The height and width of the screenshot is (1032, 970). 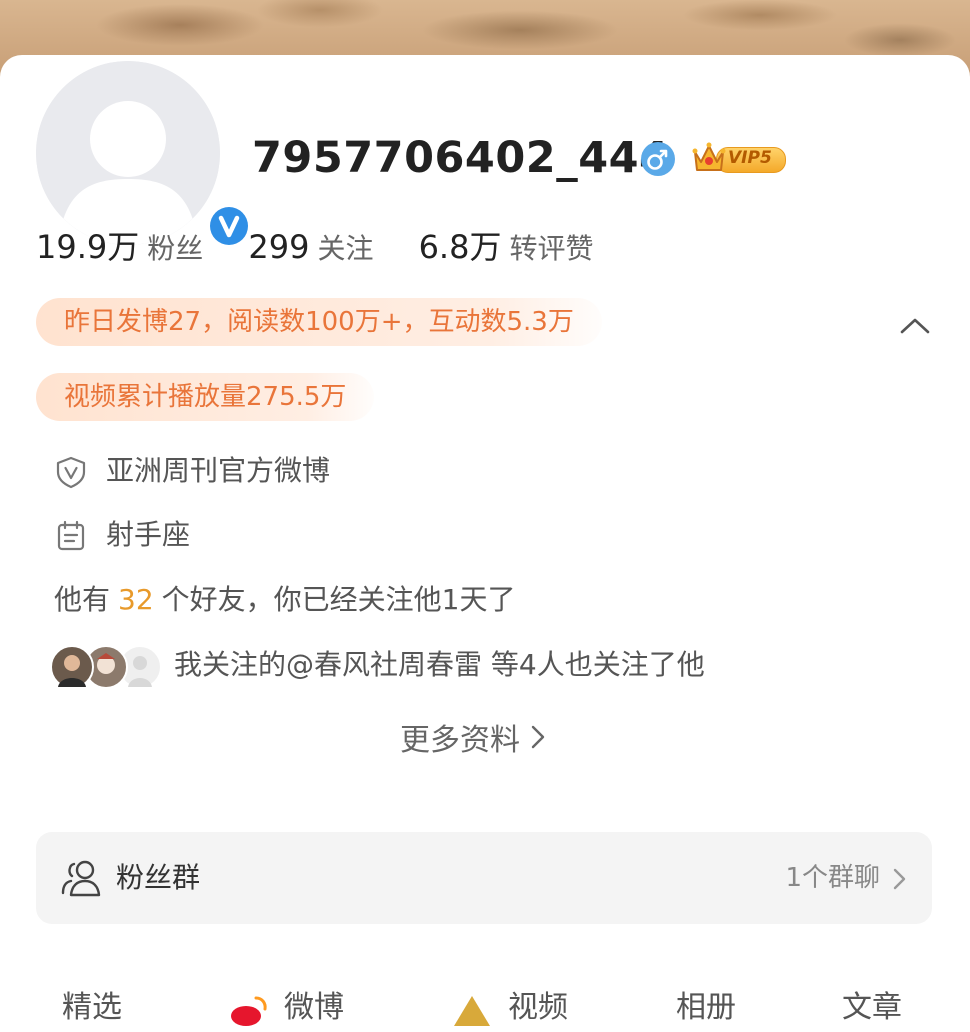 What do you see at coordinates (218, 470) in the screenshot?
I see `verification-text: 亚洲周刊官方微博` at bounding box center [218, 470].